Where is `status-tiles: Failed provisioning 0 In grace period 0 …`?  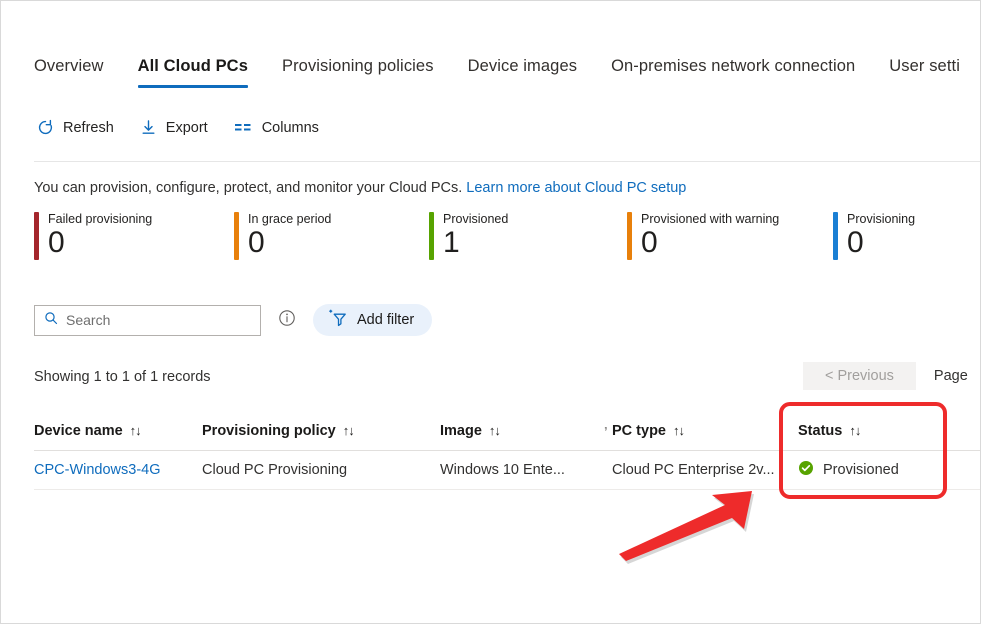 status-tiles: Failed provisioning 0 In grace period 0 … is located at coordinates (502, 235).